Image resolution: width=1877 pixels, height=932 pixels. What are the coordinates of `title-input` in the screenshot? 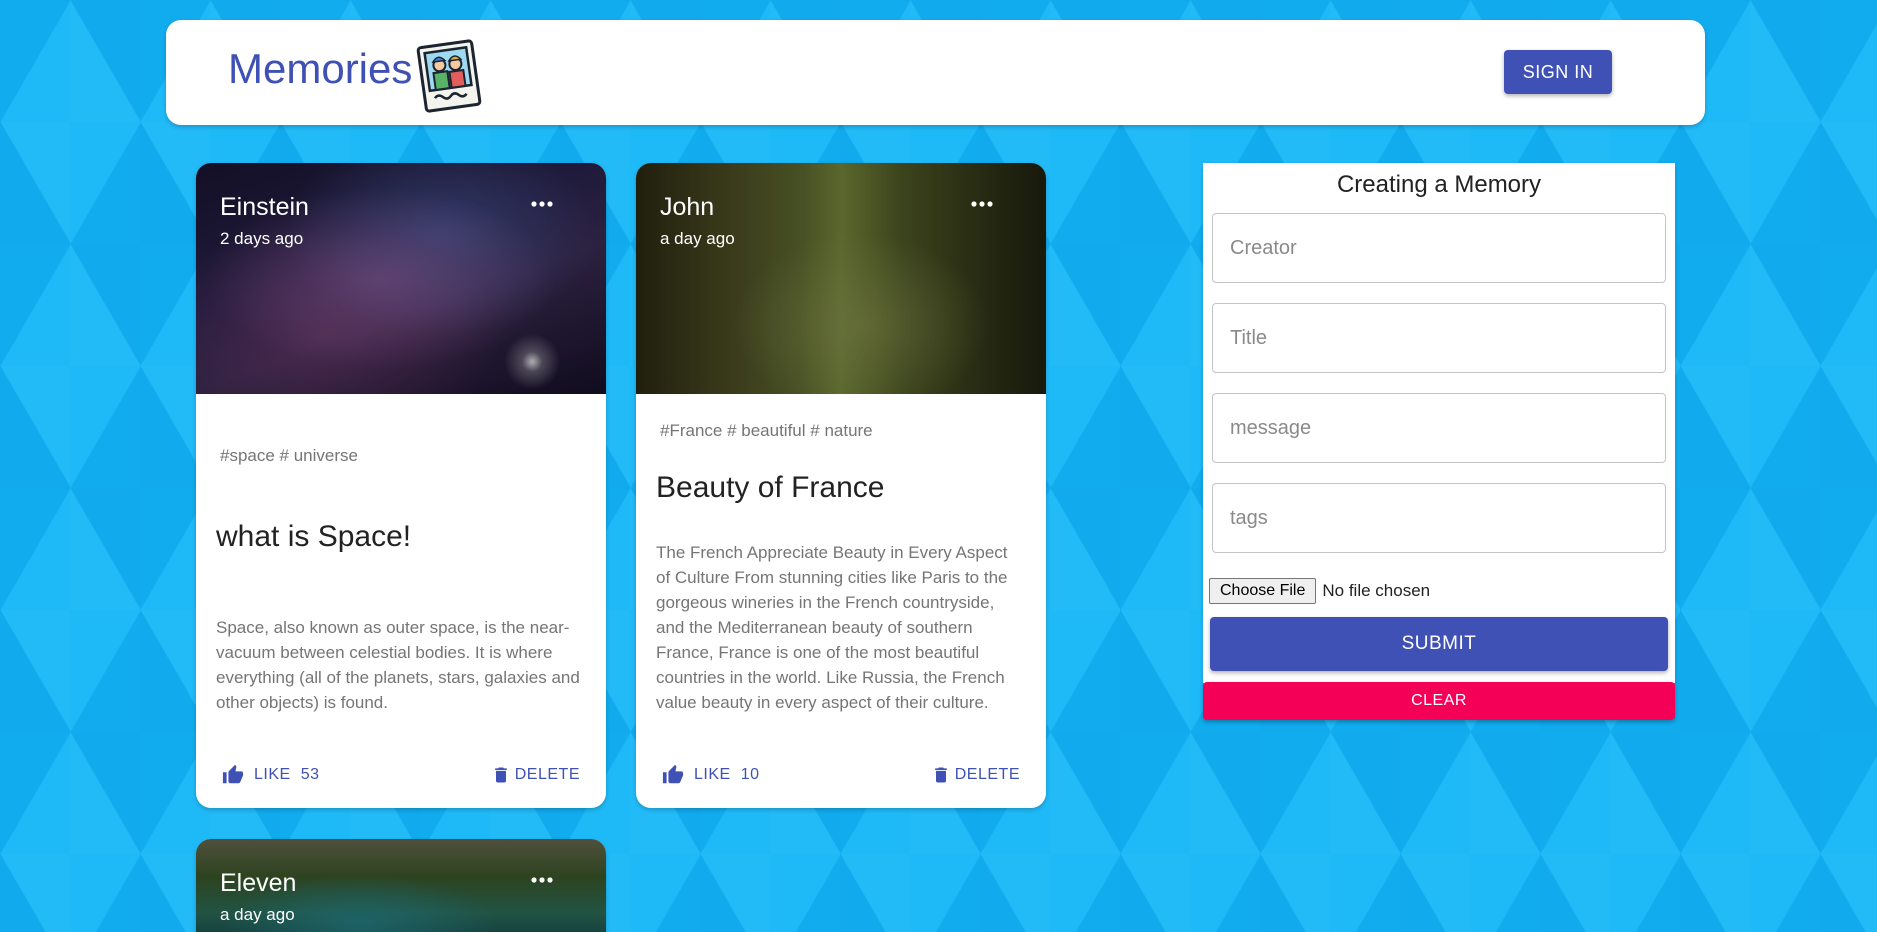 It's located at (1439, 338).